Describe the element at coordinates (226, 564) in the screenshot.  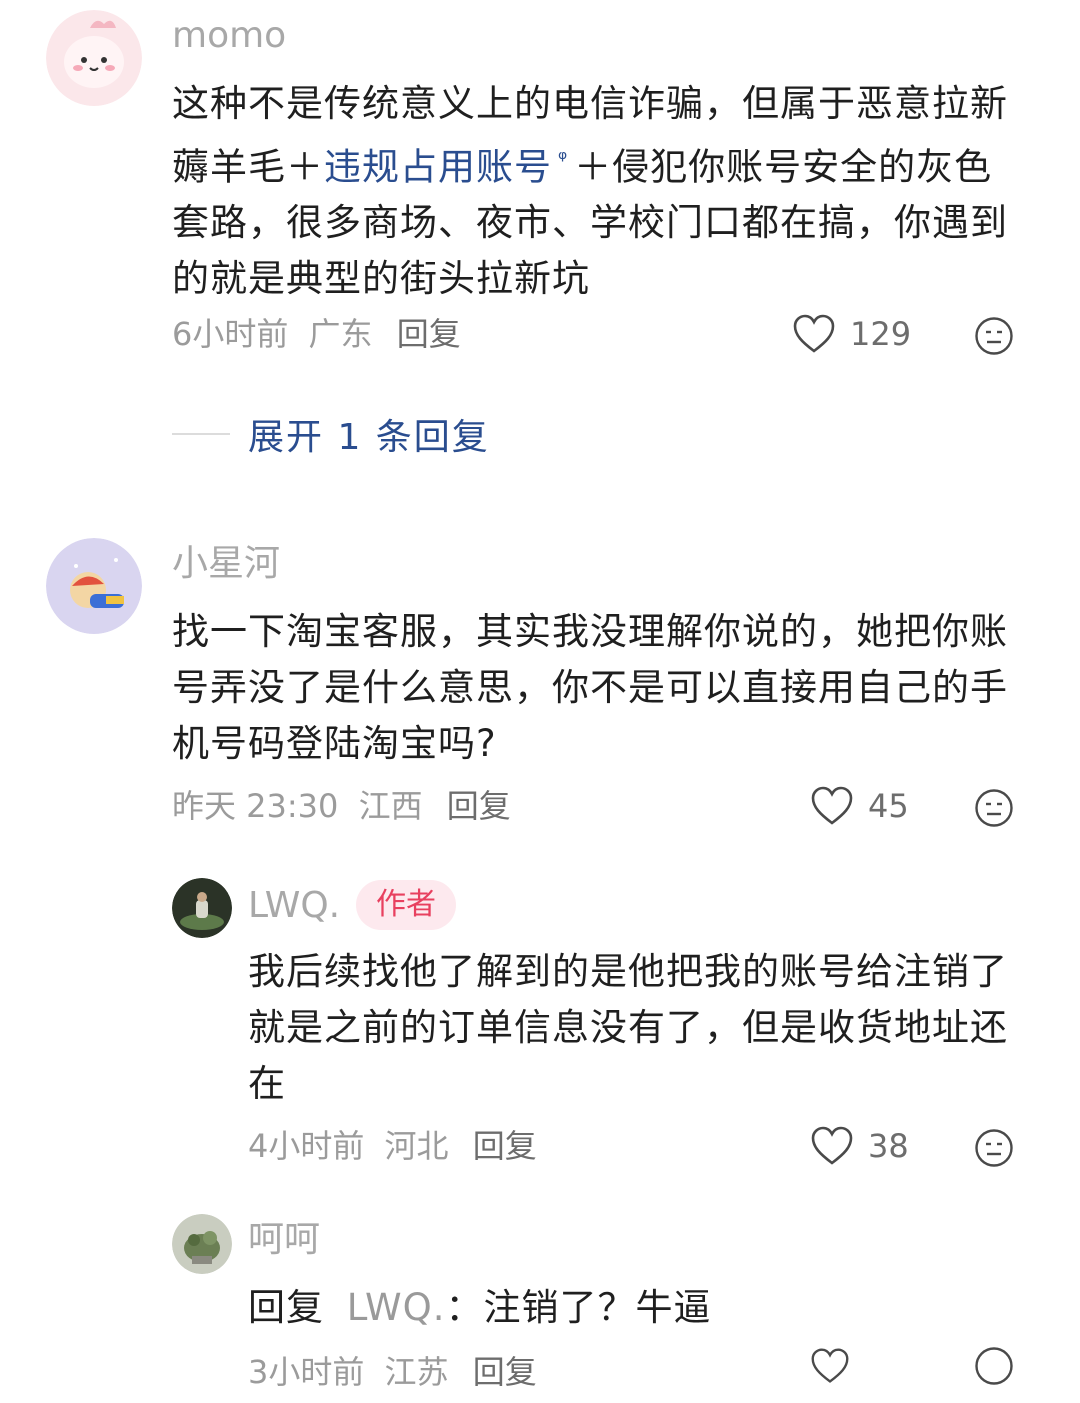
I see `username: 小星河` at that location.